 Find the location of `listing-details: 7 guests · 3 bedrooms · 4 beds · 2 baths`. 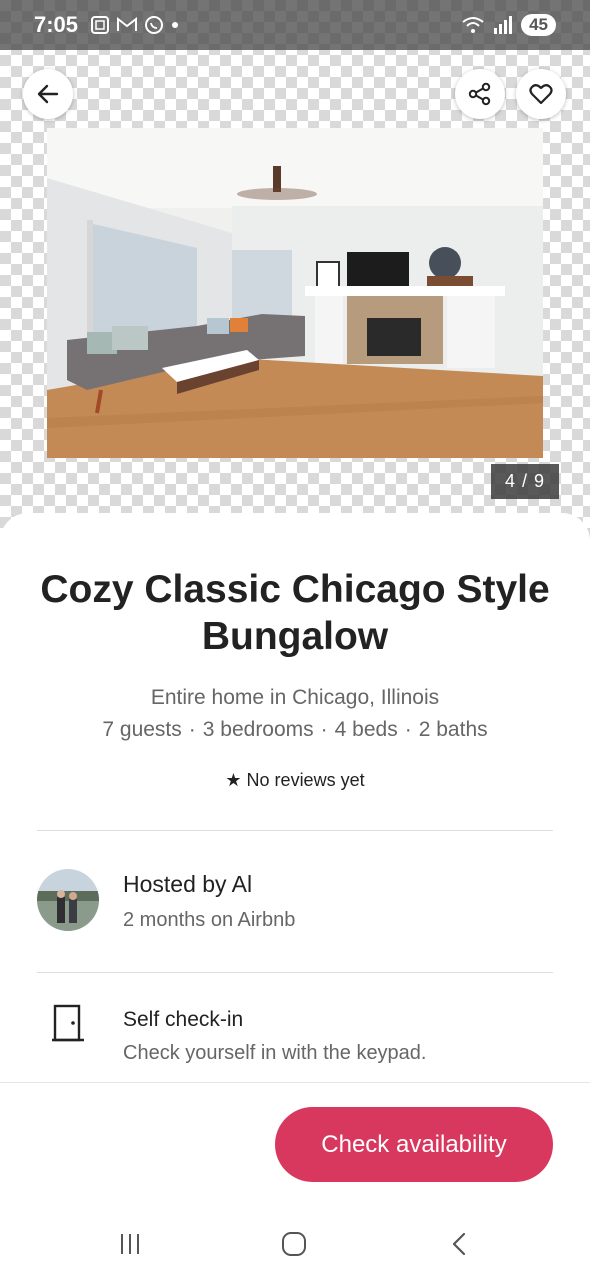

listing-details: 7 guests · 3 bedrooms · 4 beds · 2 baths is located at coordinates (295, 730).